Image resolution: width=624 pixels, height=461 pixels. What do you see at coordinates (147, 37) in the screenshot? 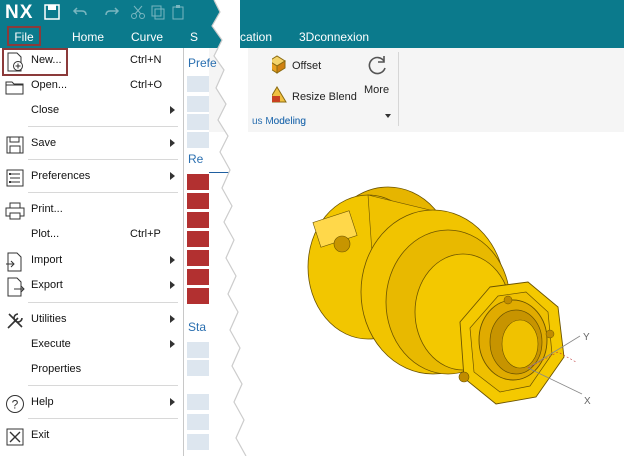
I see `tab-curve: Curve` at bounding box center [147, 37].